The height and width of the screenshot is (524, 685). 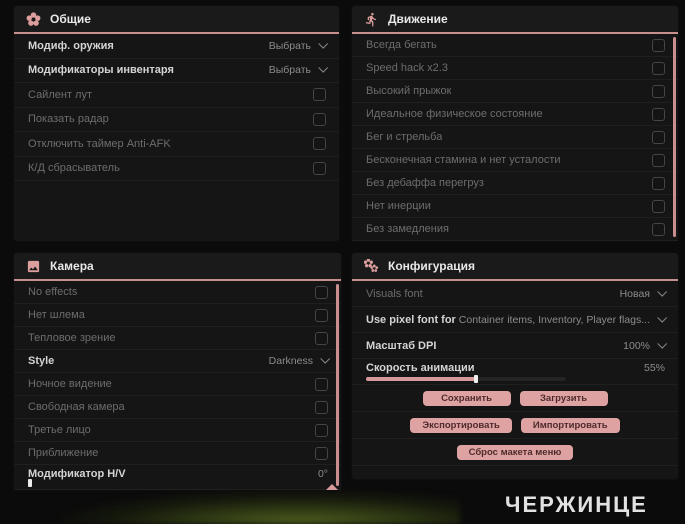 What do you see at coordinates (570, 425) in the screenshot?
I see `import-button: Импортировать` at bounding box center [570, 425].